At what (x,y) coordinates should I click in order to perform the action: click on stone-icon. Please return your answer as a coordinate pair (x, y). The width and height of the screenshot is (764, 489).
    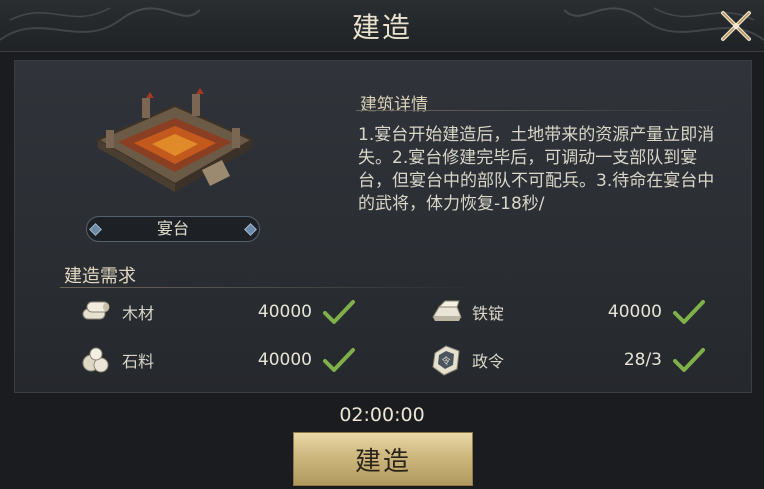
    Looking at the image, I should click on (96, 360).